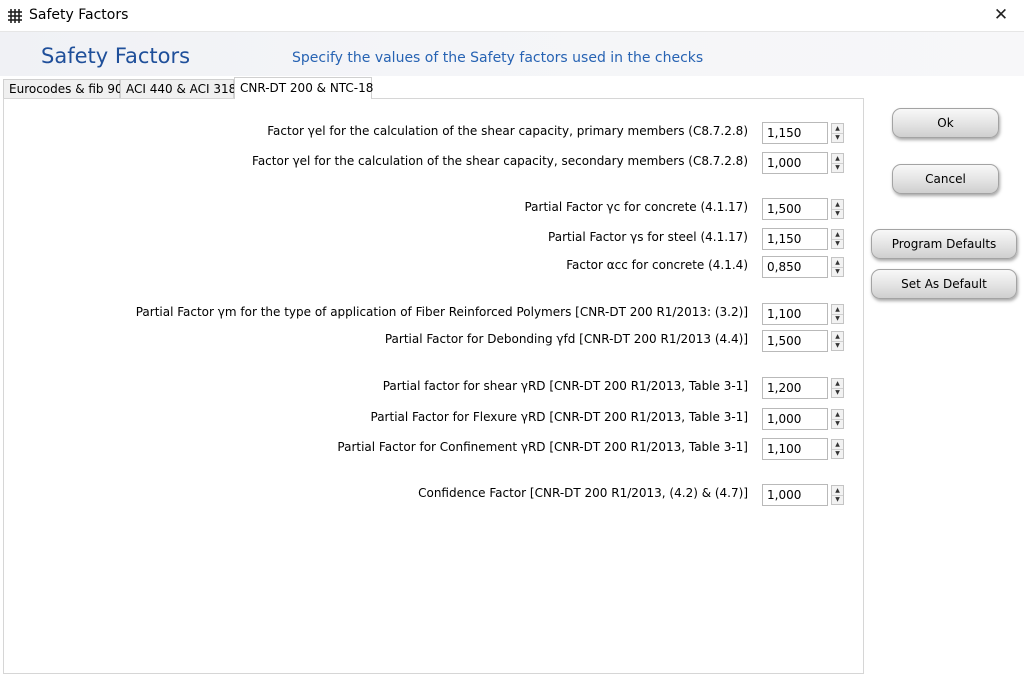 This screenshot has width=1024, height=678. Describe the element at coordinates (945, 123) in the screenshot. I see `ok-button: Ok` at that location.